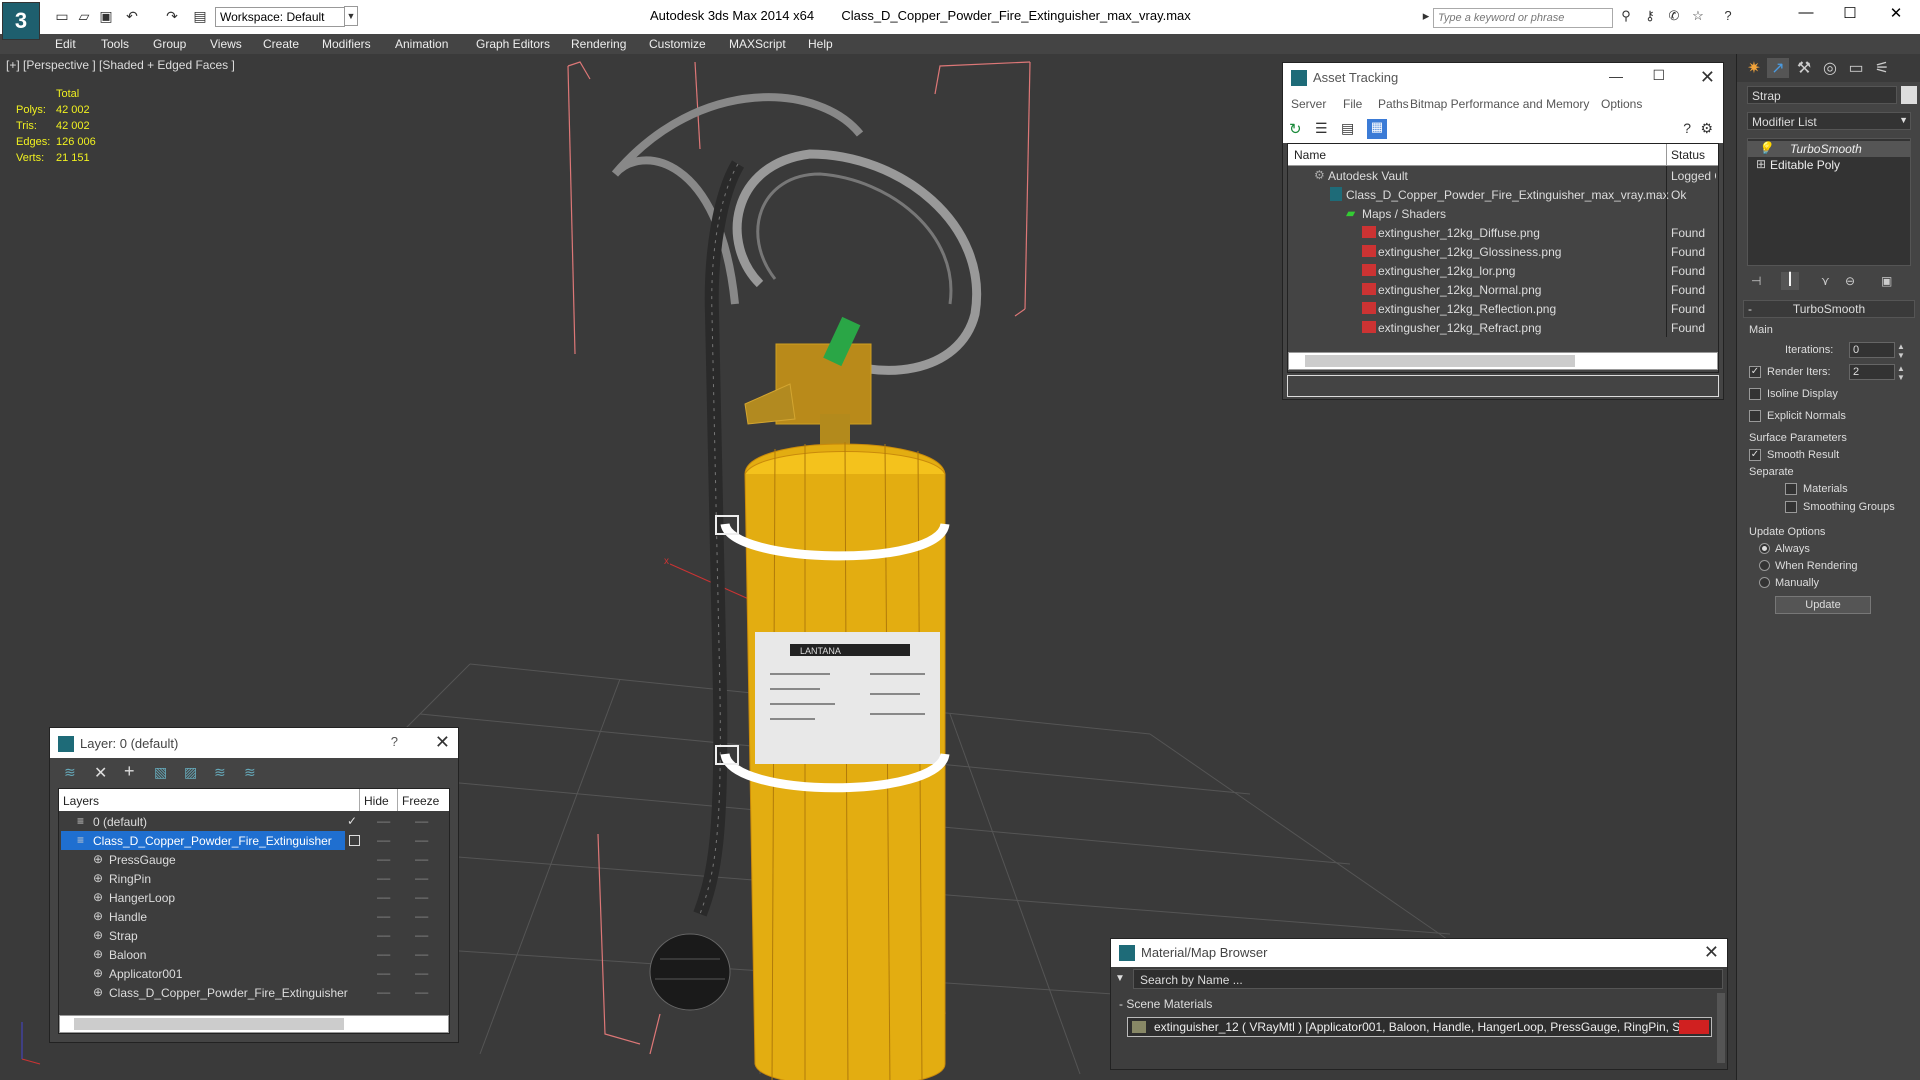  Describe the element at coordinates (190, 772) in the screenshot. I see `highlight-layer-icon: ▨` at that location.